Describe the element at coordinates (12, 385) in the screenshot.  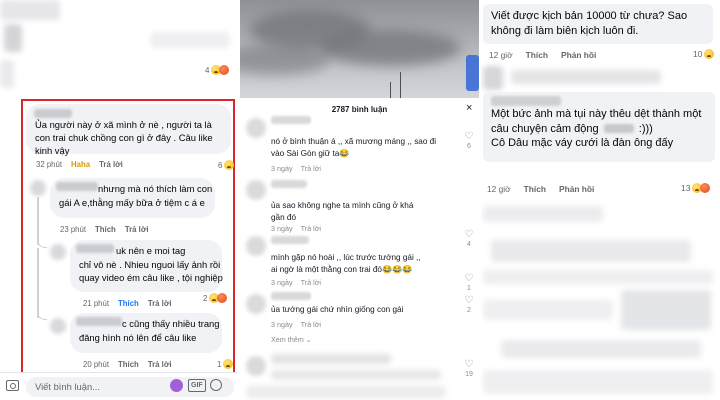
I see `camera-icon` at that location.